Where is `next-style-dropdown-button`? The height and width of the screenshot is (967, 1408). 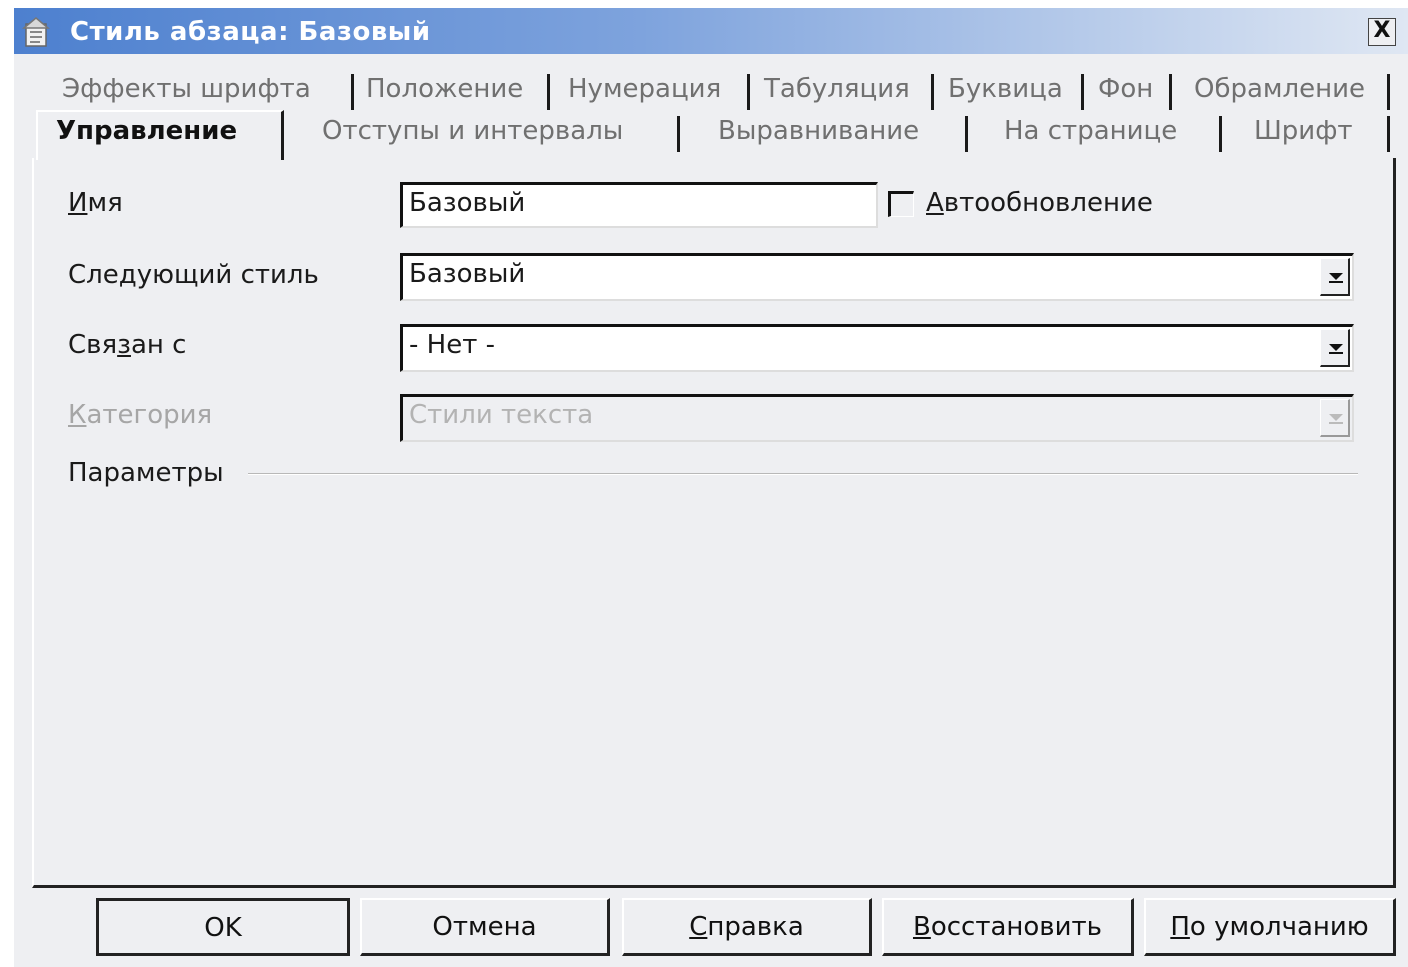
next-style-dropdown-button is located at coordinates (1335, 277).